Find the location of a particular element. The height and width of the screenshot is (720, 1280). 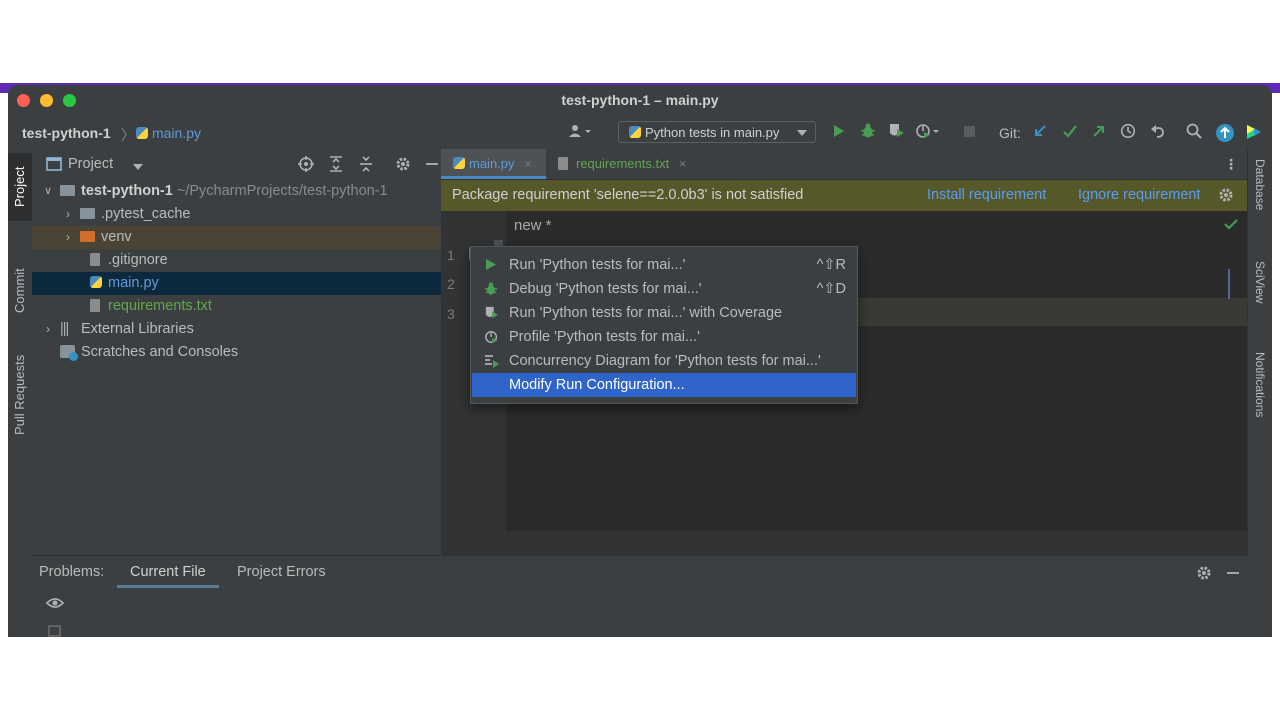

profile-button is located at coordinates (929, 133).